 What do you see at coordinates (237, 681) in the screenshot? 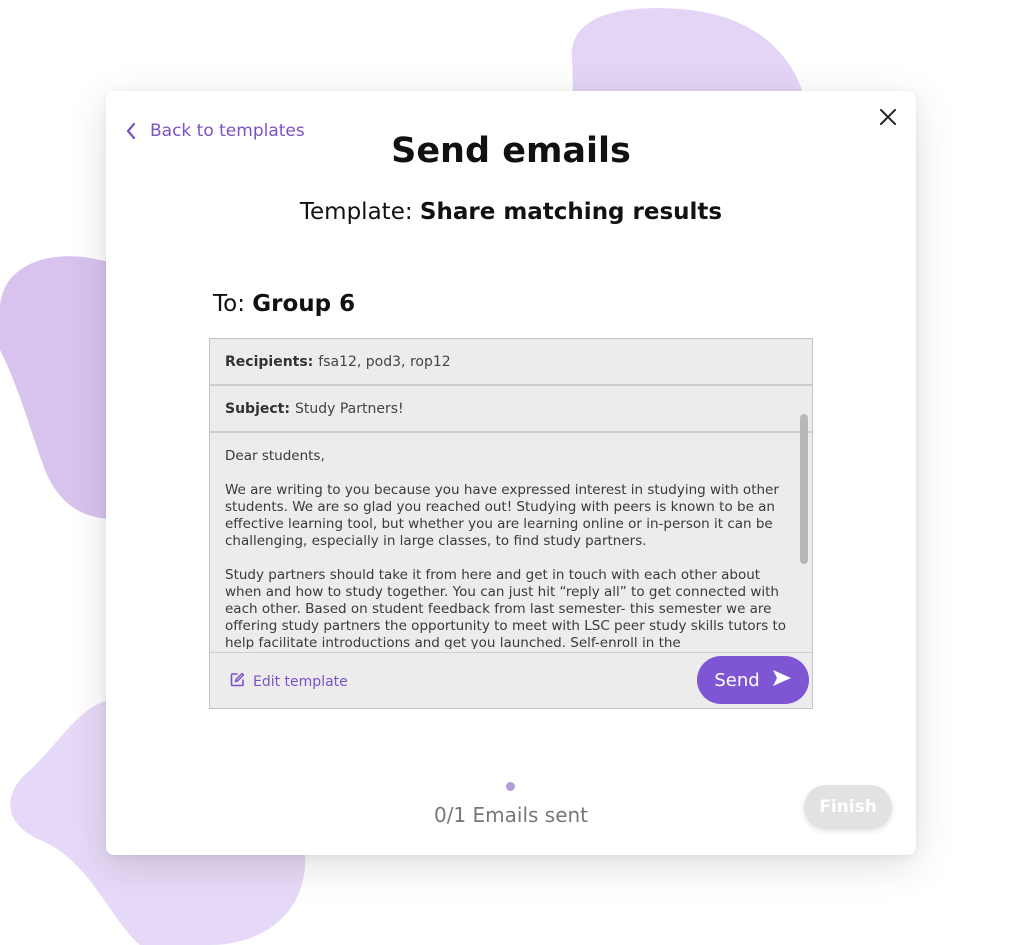
I see `edit-icon` at bounding box center [237, 681].